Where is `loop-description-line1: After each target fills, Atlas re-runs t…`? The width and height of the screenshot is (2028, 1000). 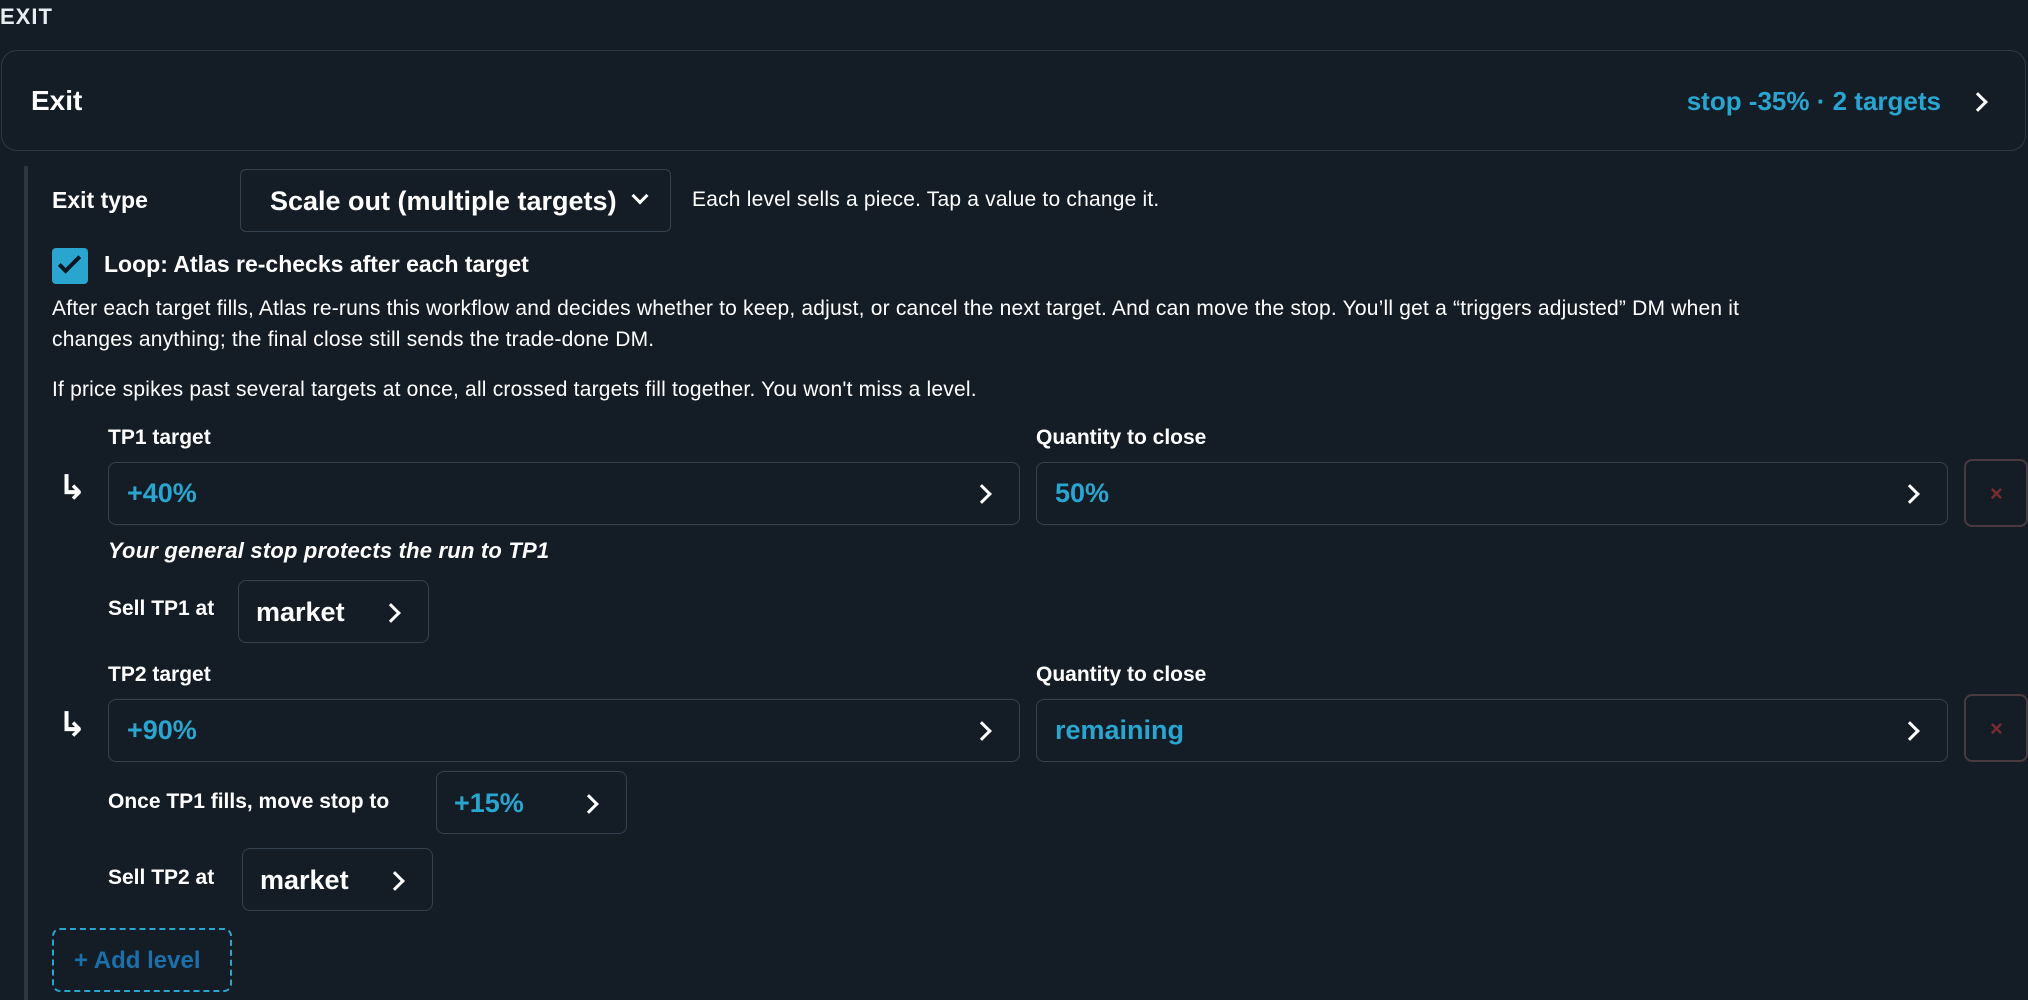
loop-description-line1: After each target fills, Atlas re-runs t… is located at coordinates (896, 308).